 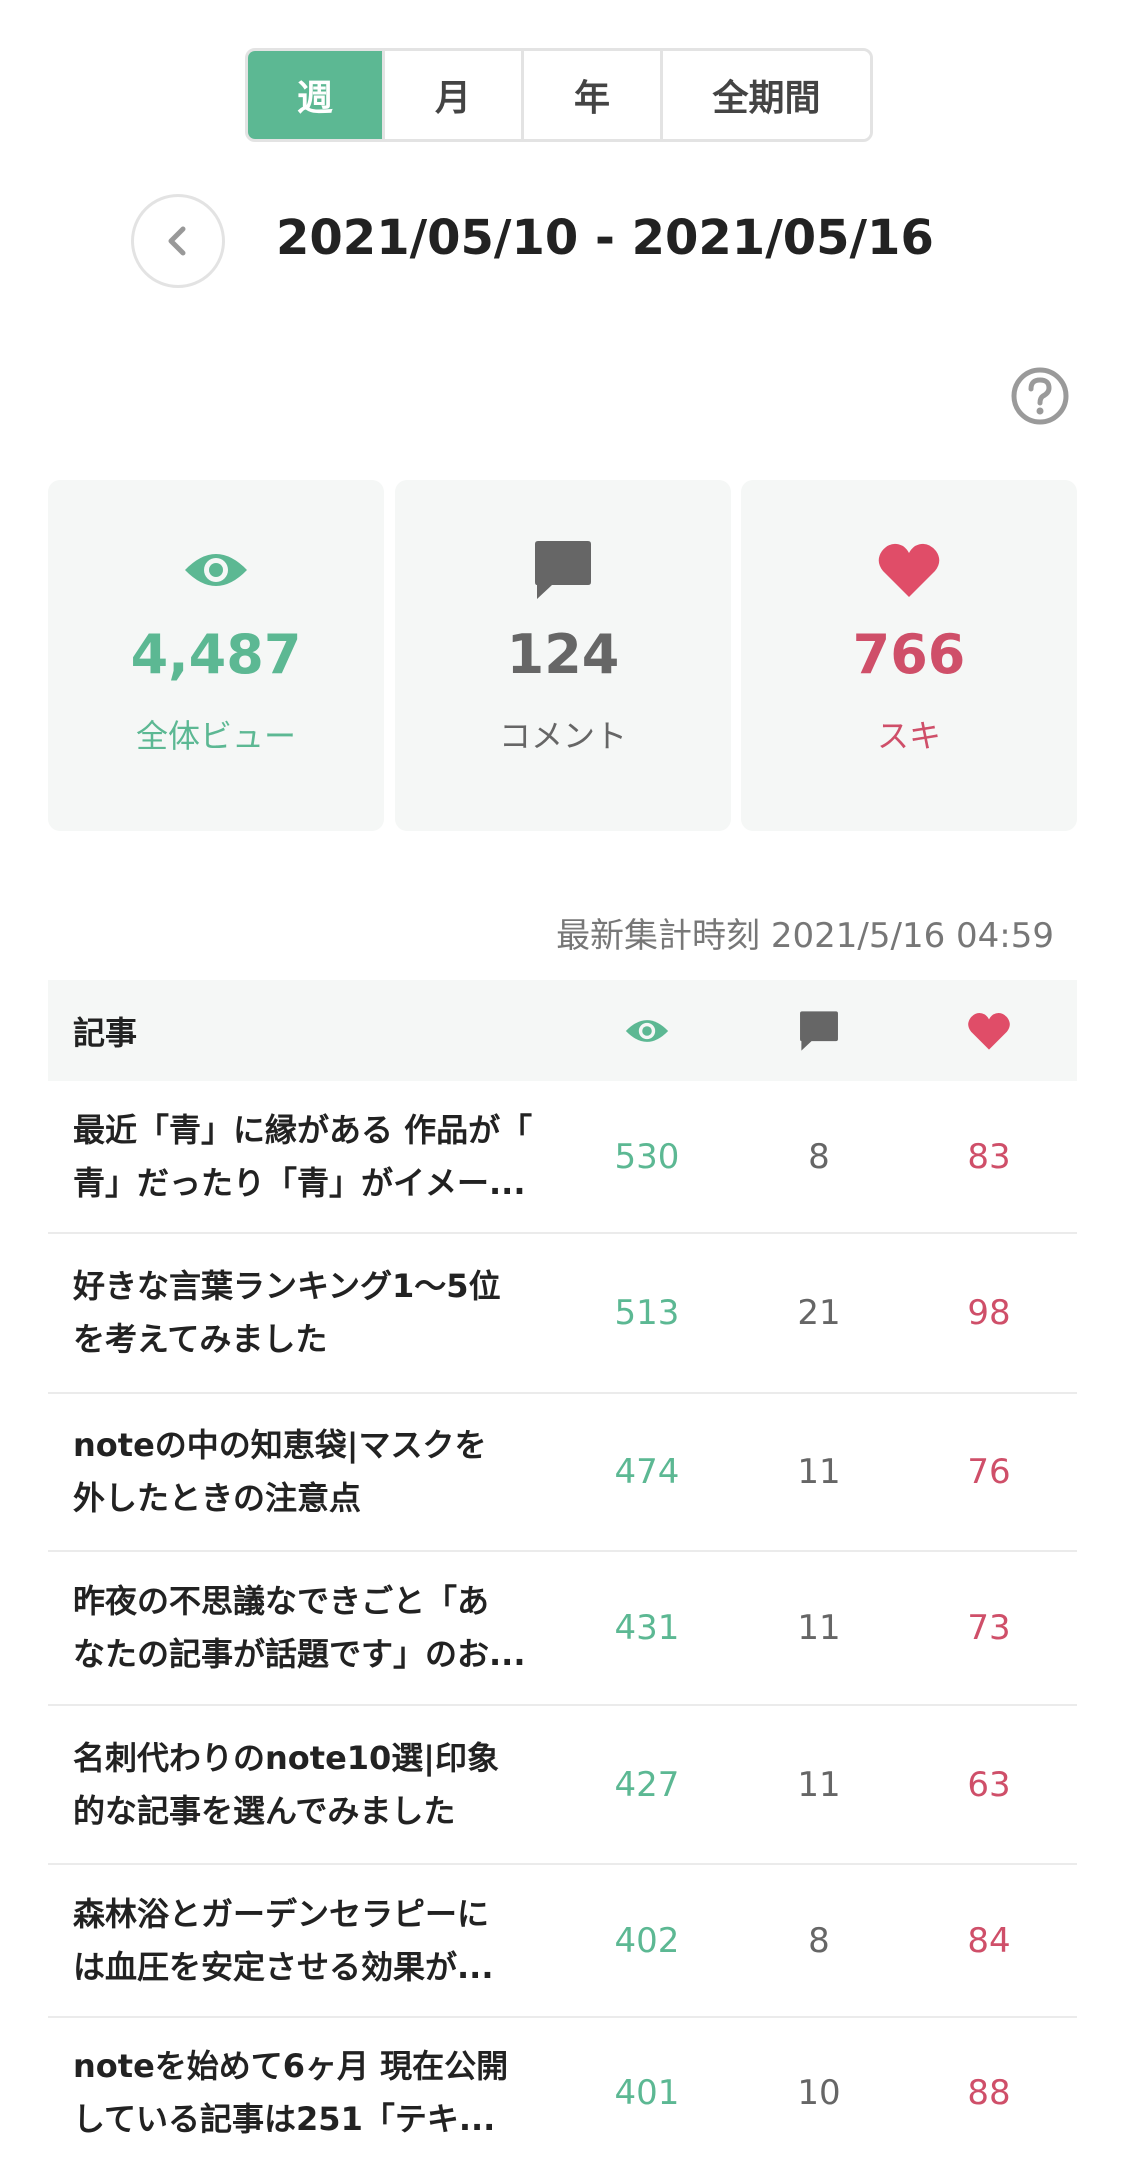 What do you see at coordinates (989, 1628) in the screenshot?
I see `likes-count: 73` at bounding box center [989, 1628].